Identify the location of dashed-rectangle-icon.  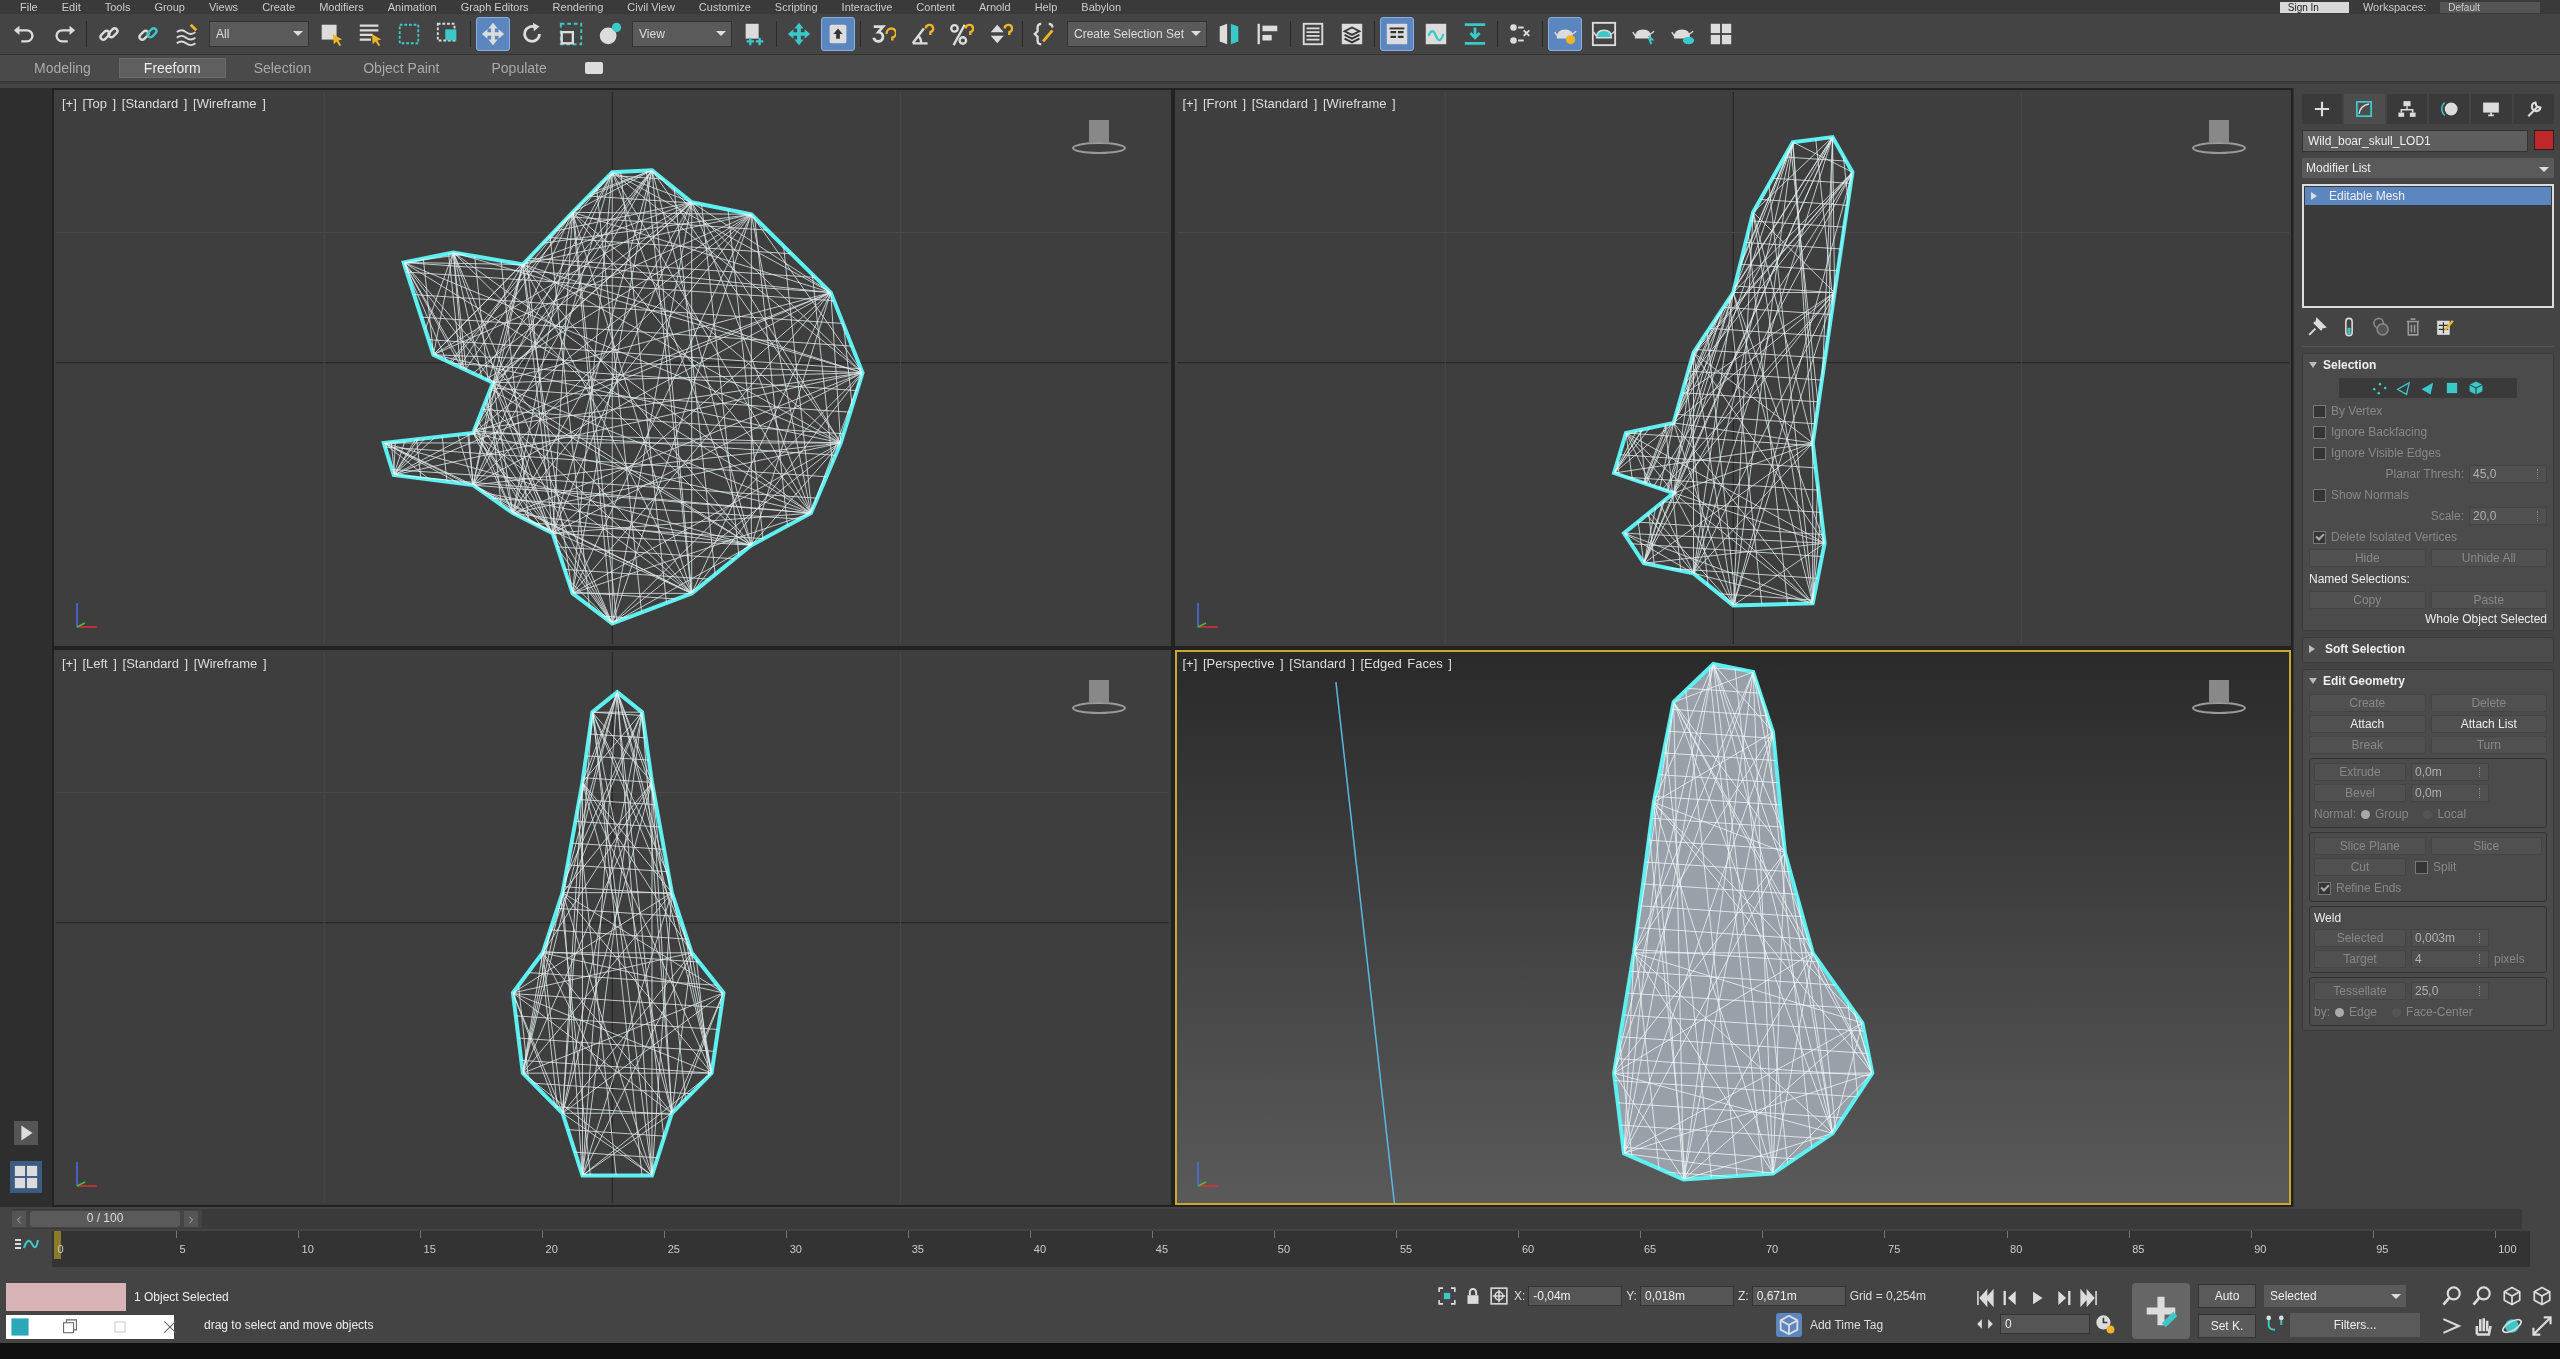
(409, 34).